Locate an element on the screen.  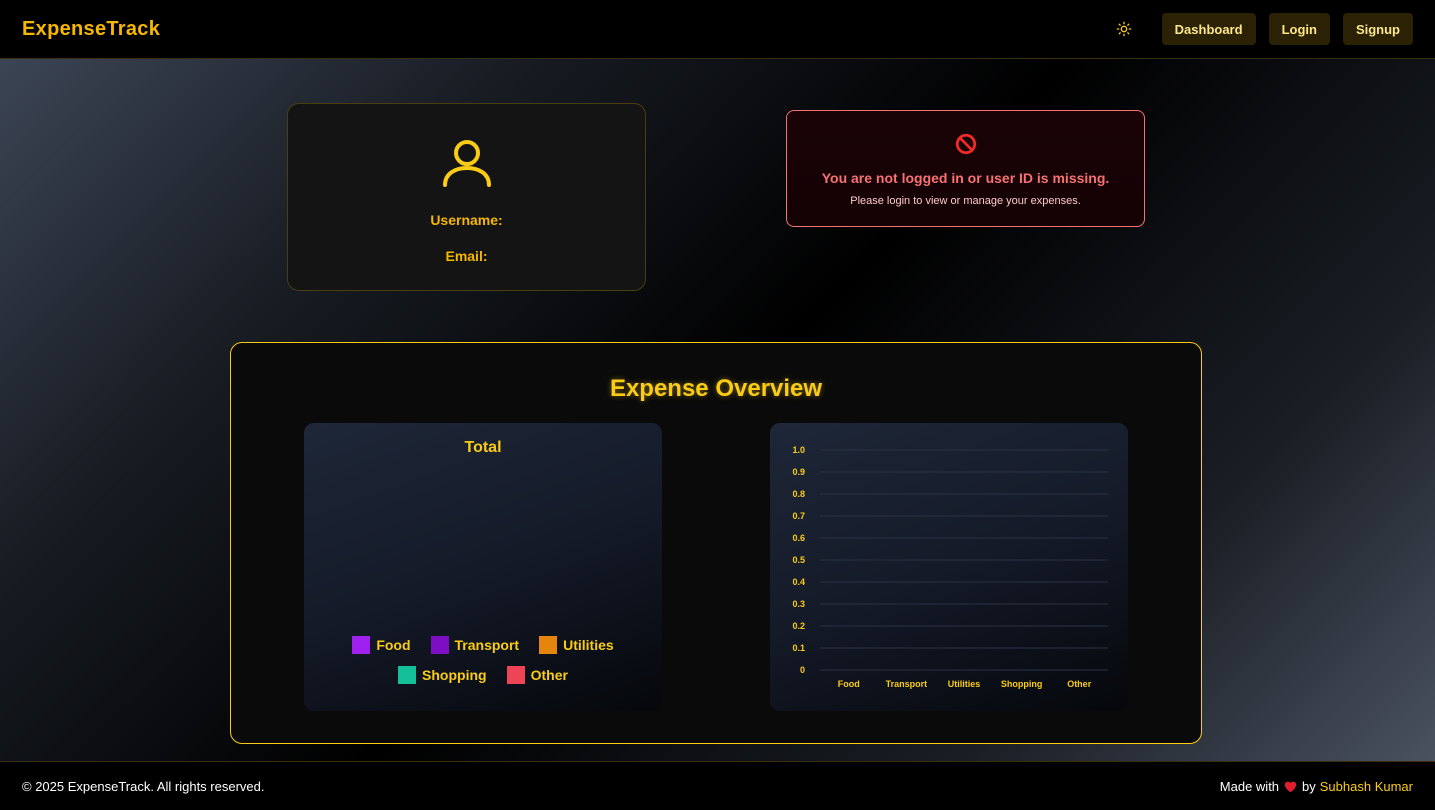
y-tick-label: 0.9 is located at coordinates (798, 472).